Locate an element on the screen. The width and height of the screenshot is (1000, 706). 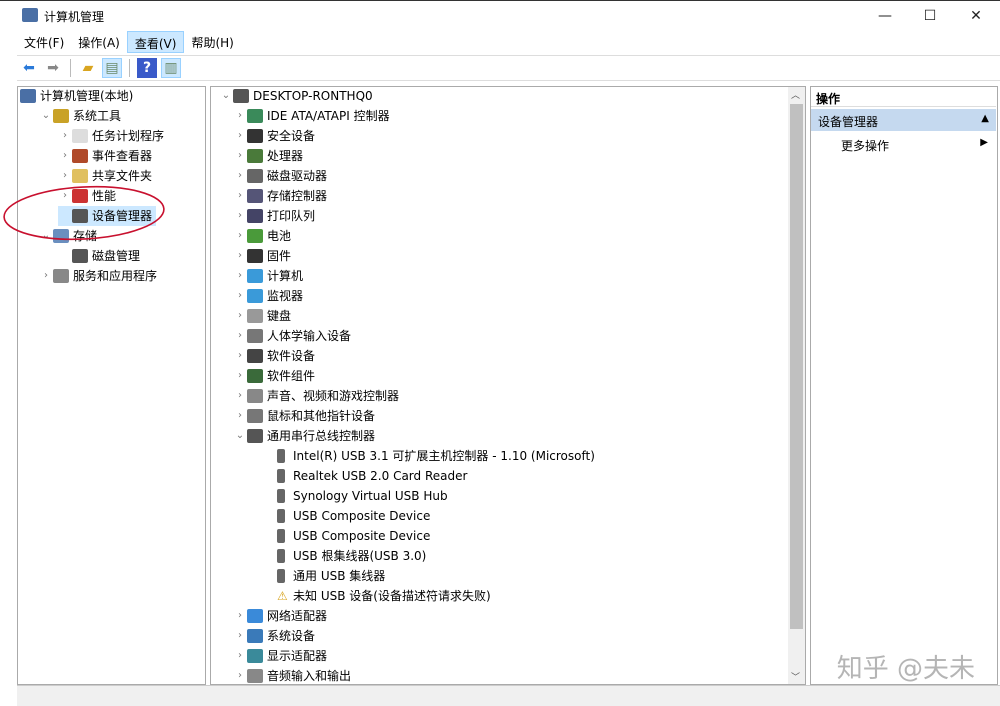
device-tree-item: › 软件设备 is located at coordinates (274, 356).